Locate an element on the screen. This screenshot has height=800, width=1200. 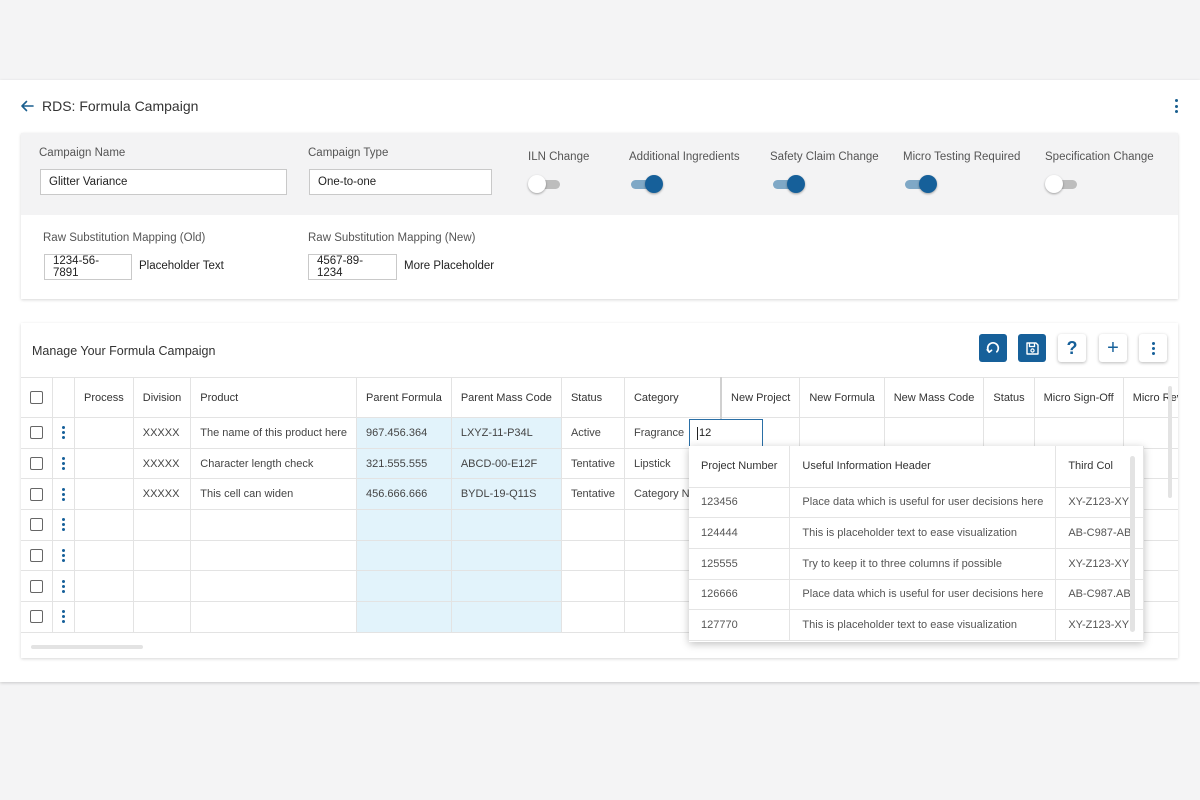
cell-product: This cell can widen is located at coordinates (274, 494).